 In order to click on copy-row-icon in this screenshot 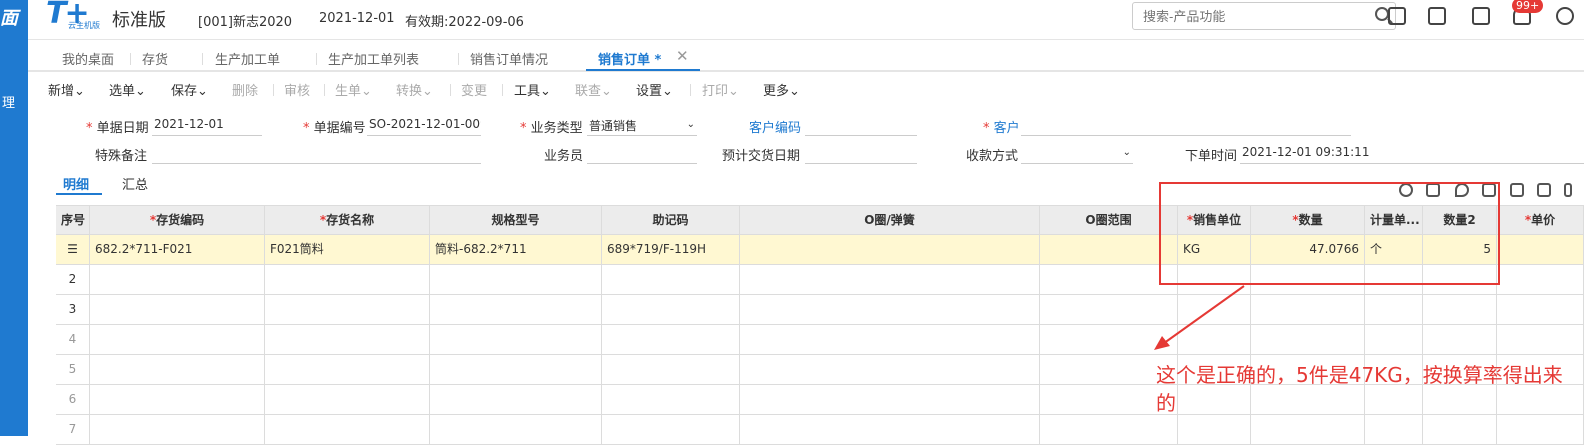, I will do `click(1517, 190)`.